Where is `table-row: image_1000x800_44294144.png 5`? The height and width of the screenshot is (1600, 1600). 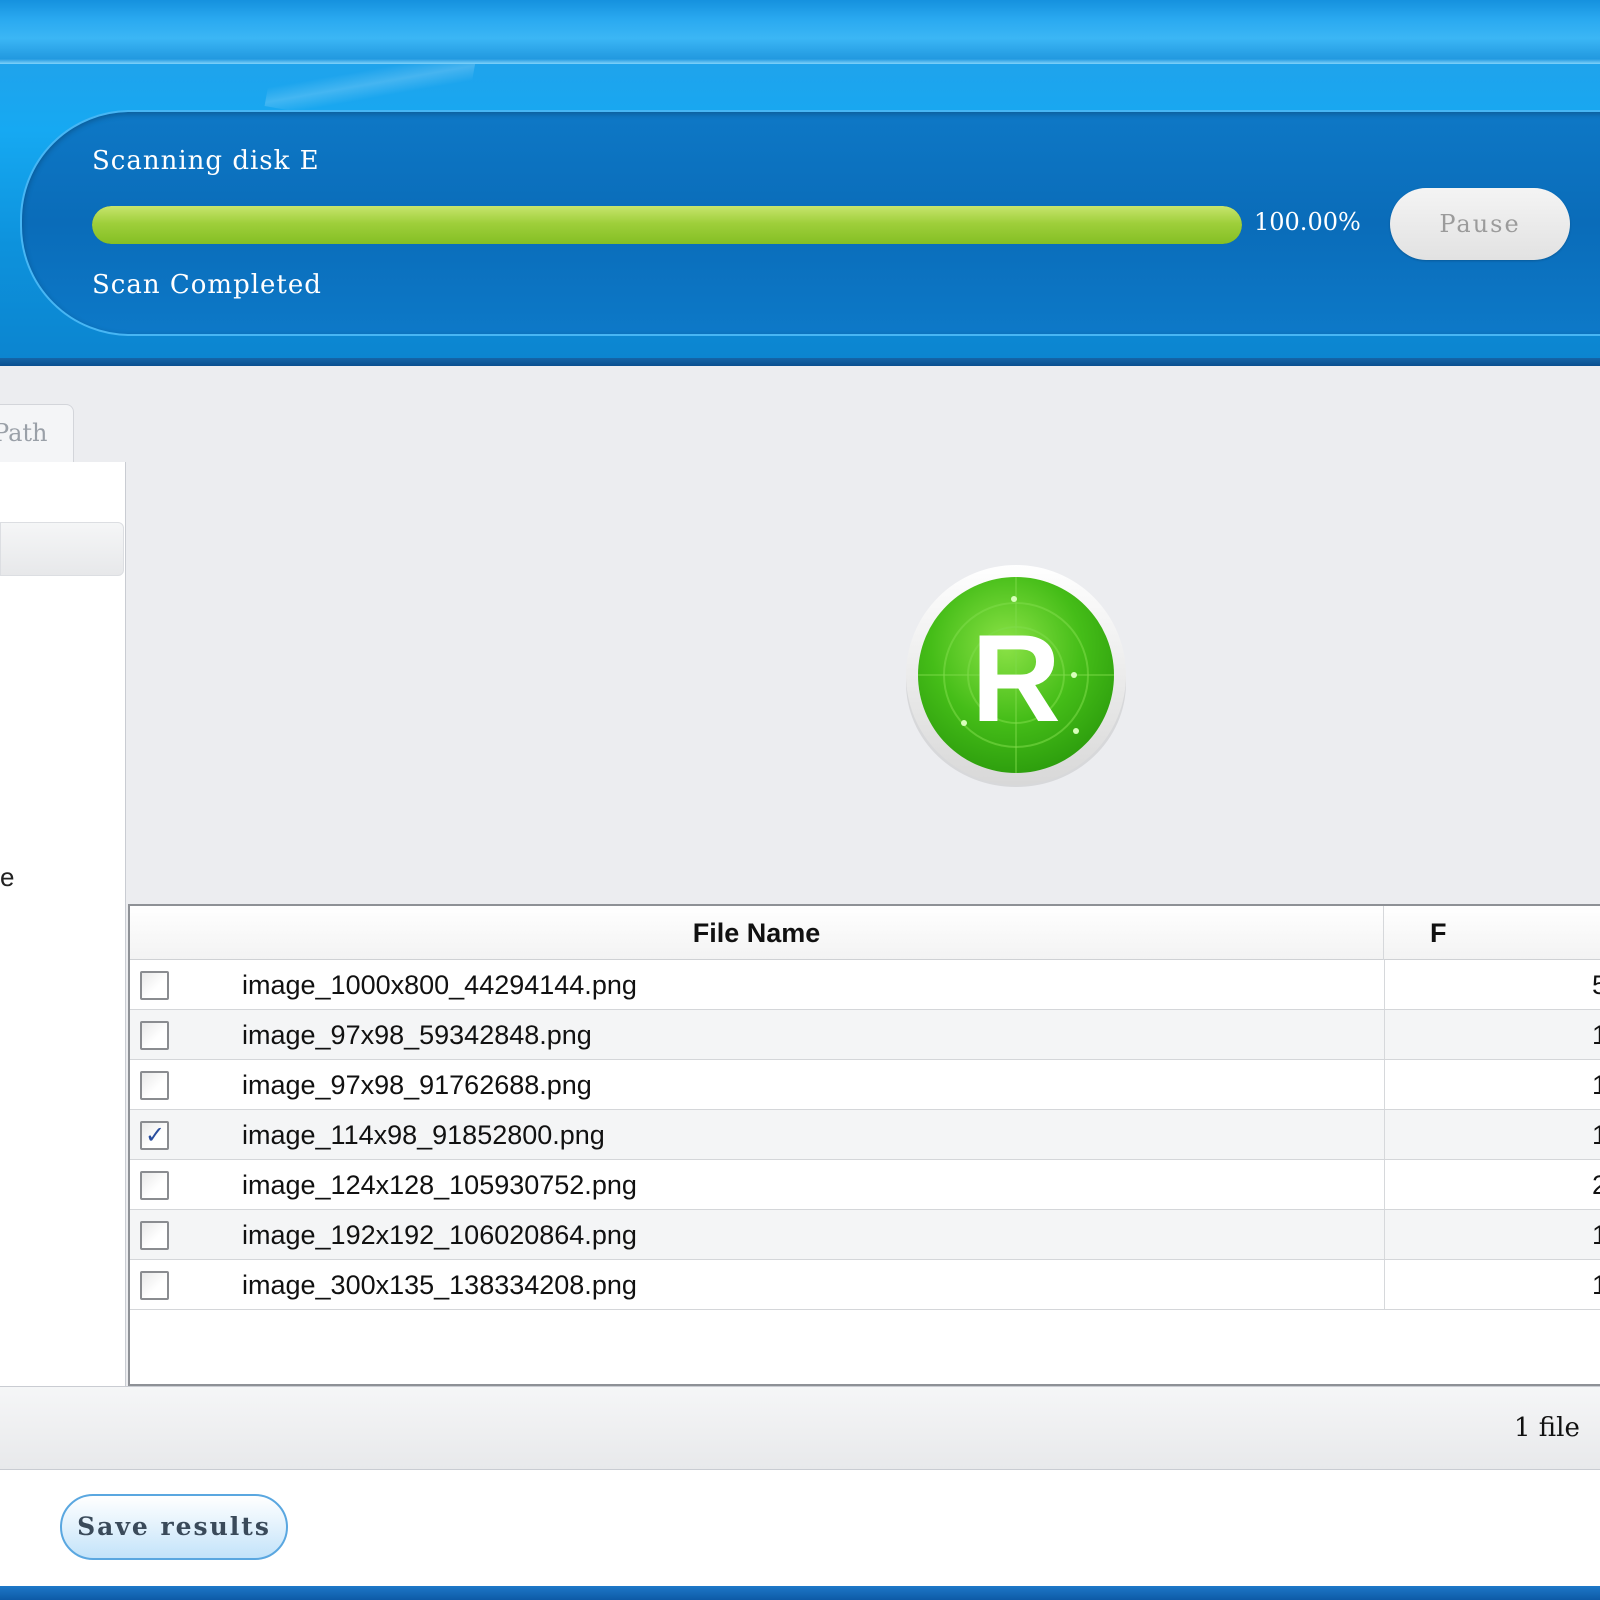
table-row: image_1000x800_44294144.png 5 is located at coordinates (865, 985).